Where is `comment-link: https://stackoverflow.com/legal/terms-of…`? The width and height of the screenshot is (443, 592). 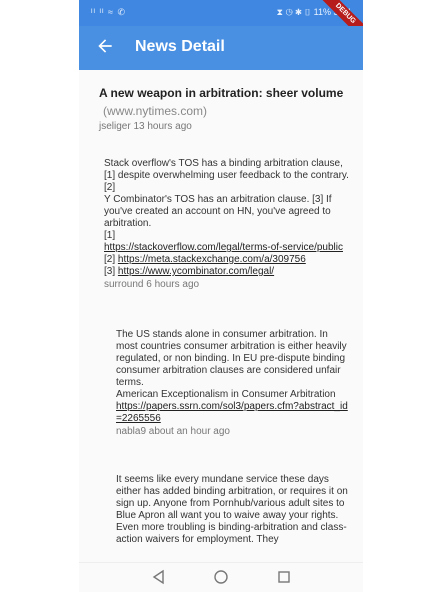
comment-link: https://stackoverflow.com/legal/terms-of… is located at coordinates (223, 247).